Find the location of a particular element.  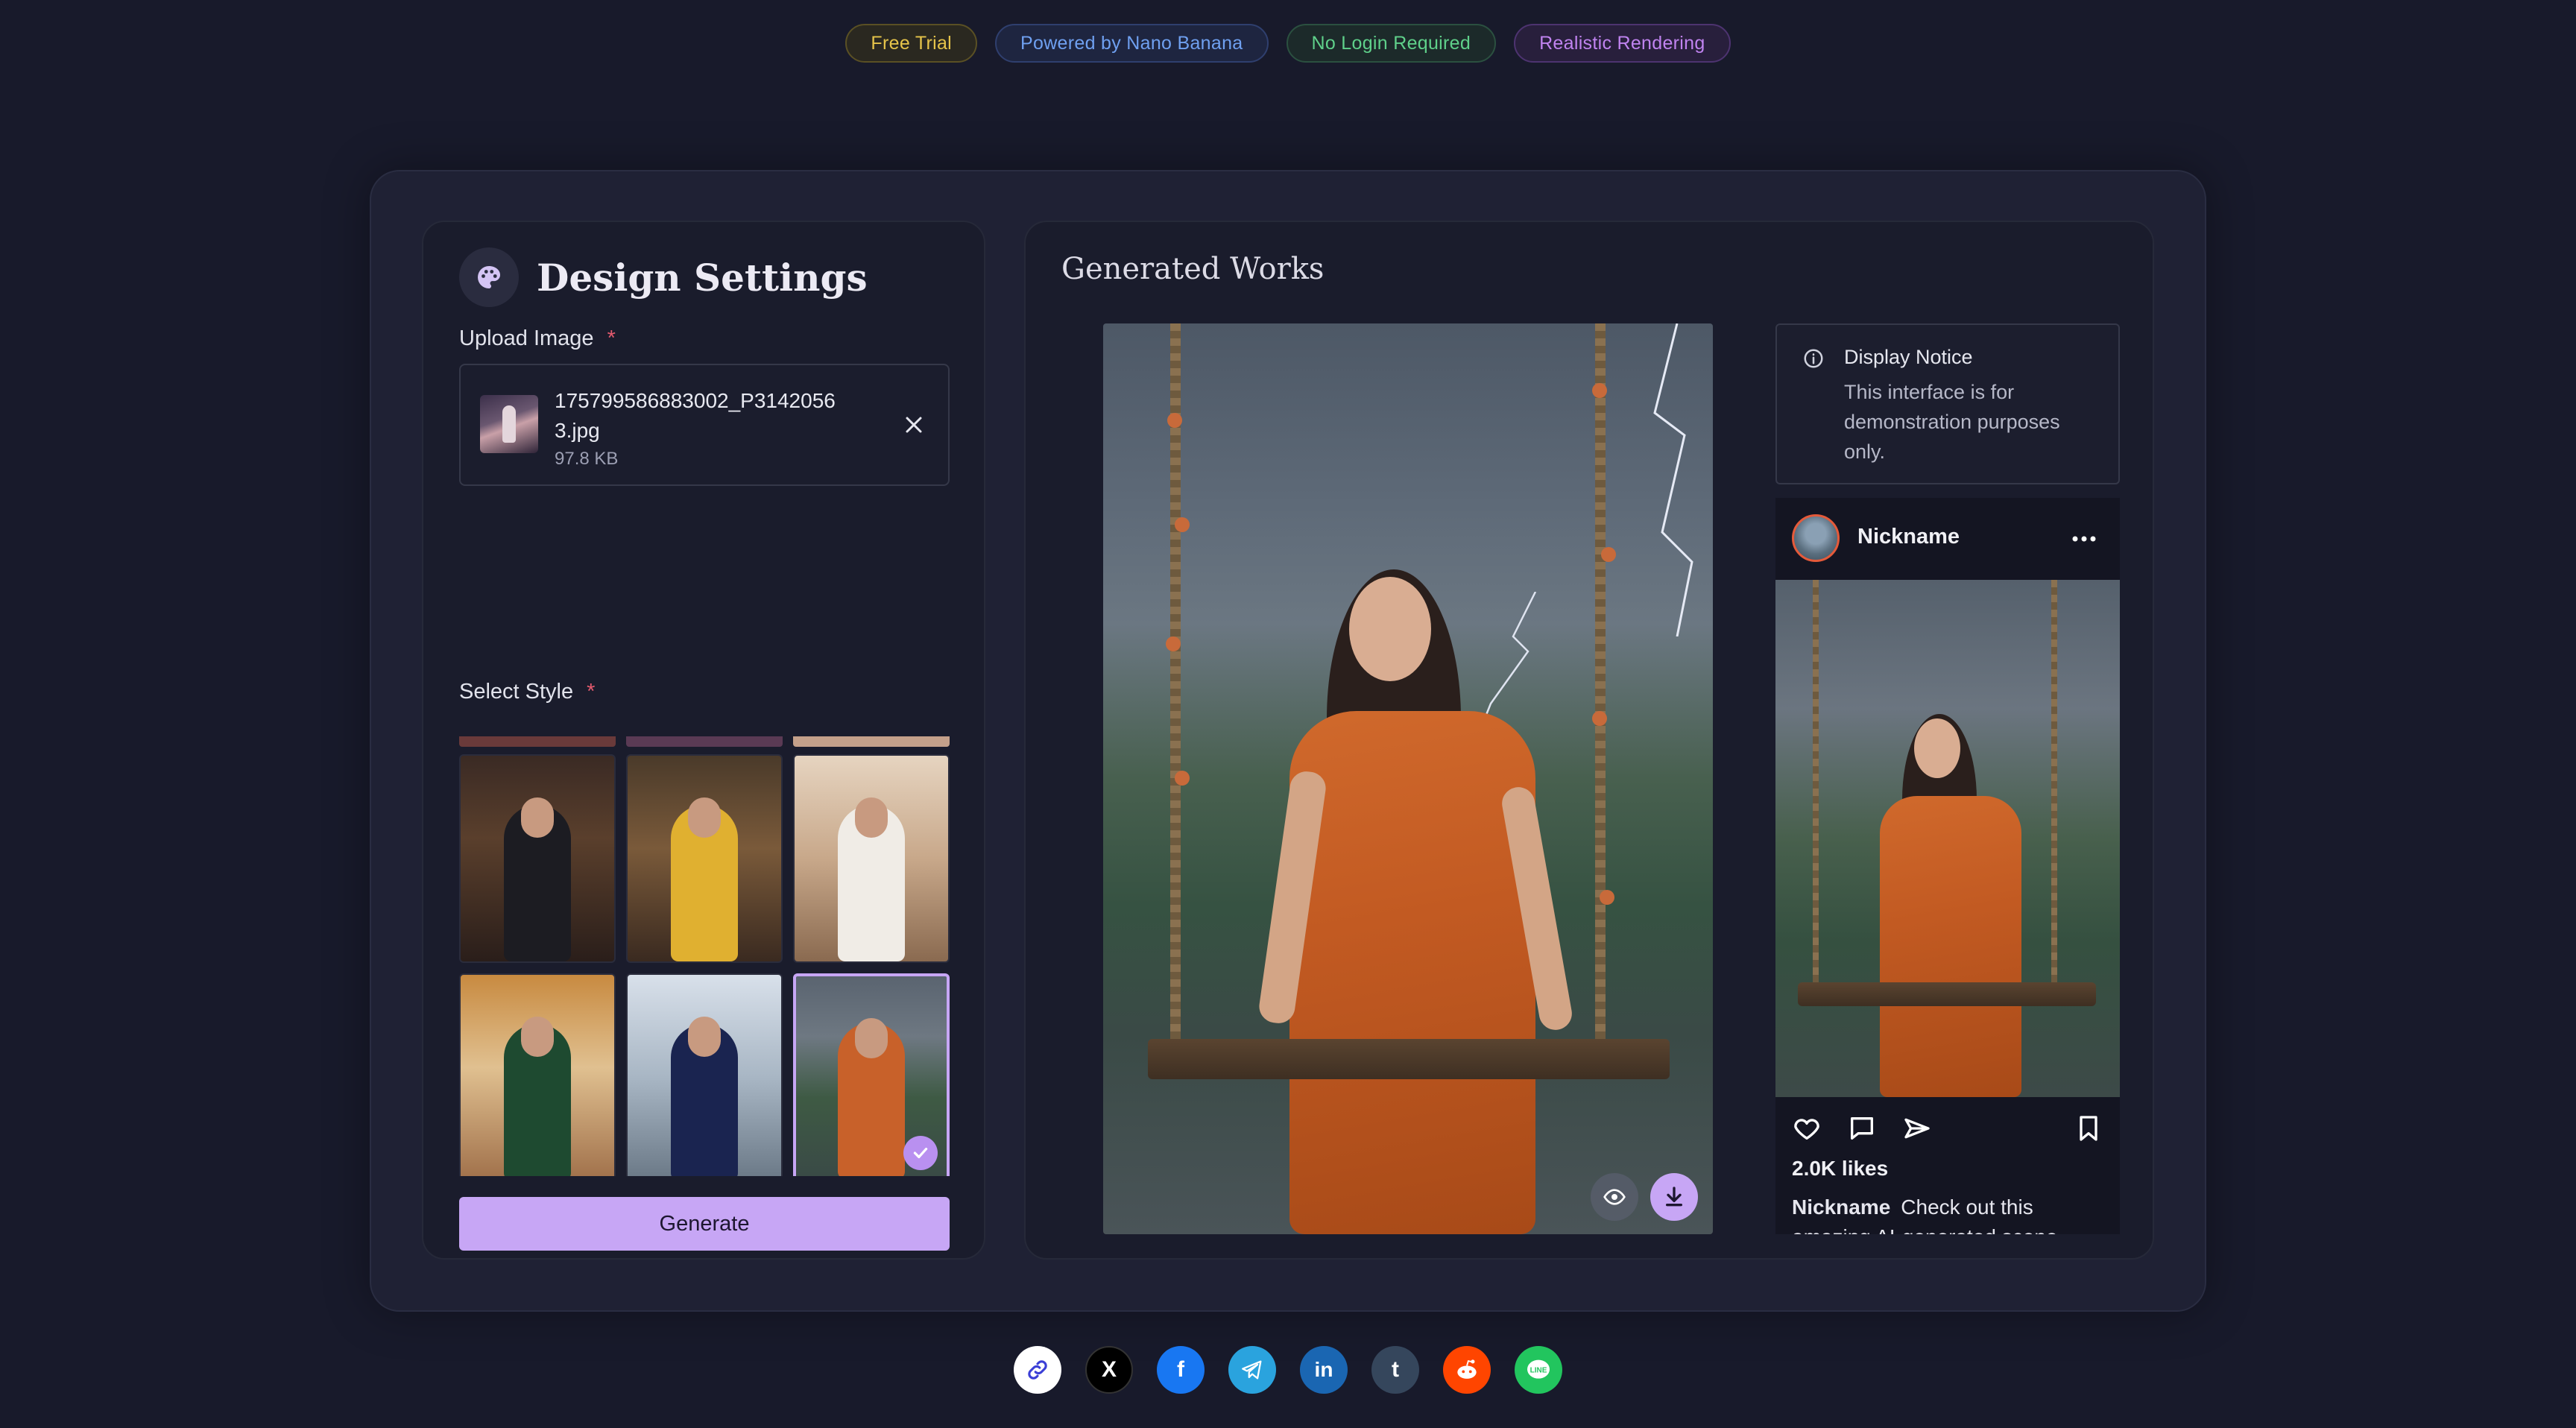

badge-powered-by: Powered by Nano Banana is located at coordinates (1132, 43).